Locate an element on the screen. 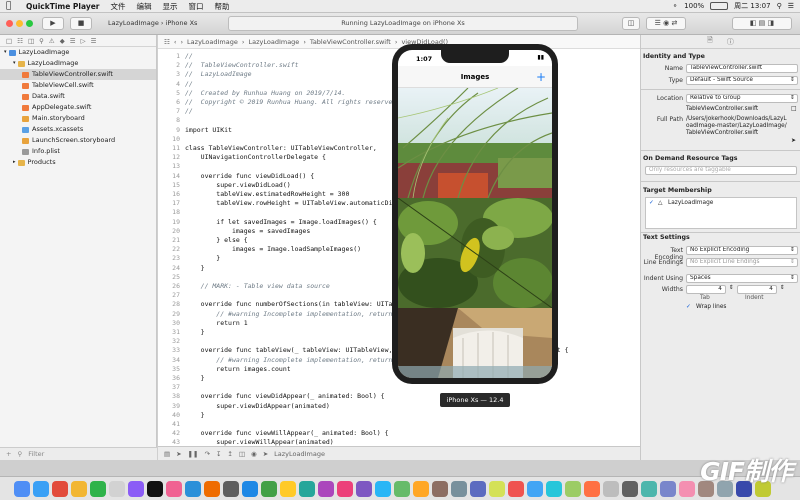 The image size is (800, 500). view-hierarchy-icon: ◫ is located at coordinates (242, 454).